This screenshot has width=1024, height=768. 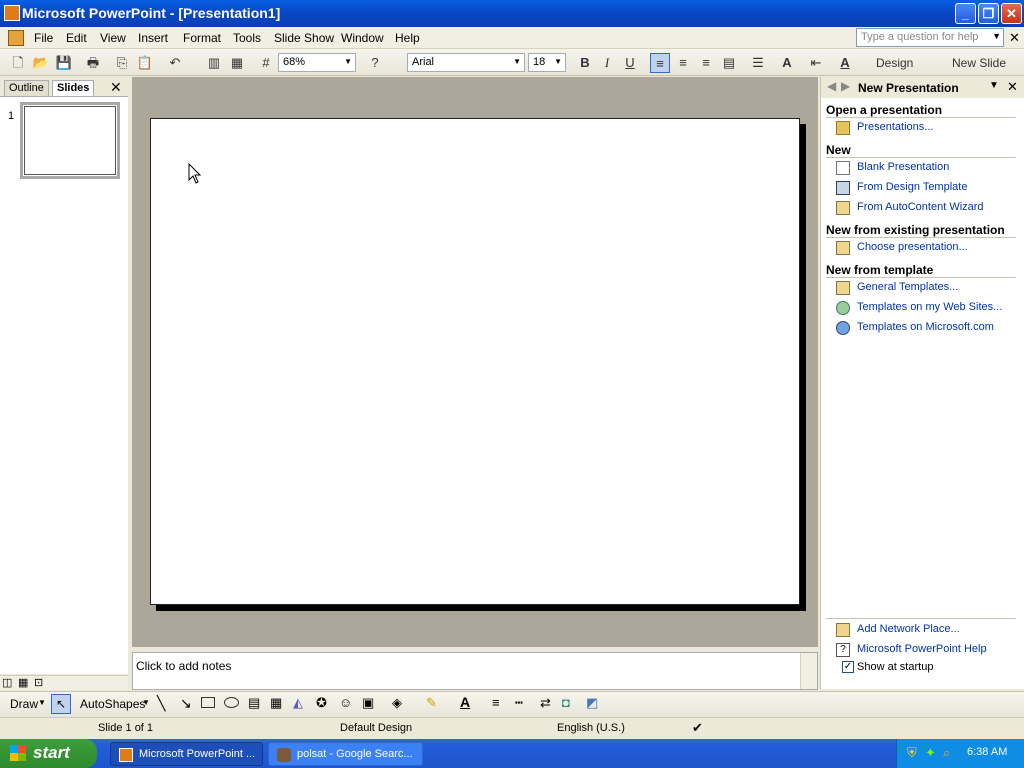 What do you see at coordinates (113, 38) in the screenshot?
I see `menu-view: View` at bounding box center [113, 38].